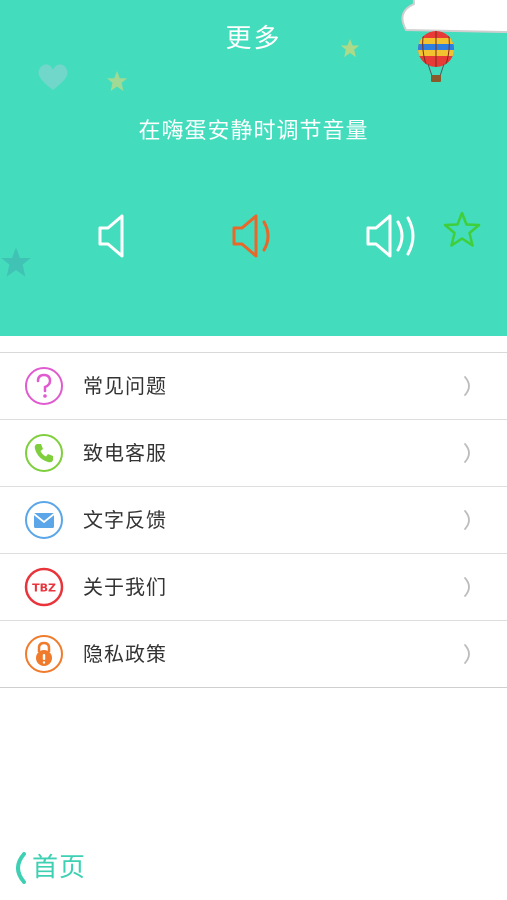 The height and width of the screenshot is (900, 507). What do you see at coordinates (125, 520) in the screenshot?
I see `menu-item-label: 文字反馈` at bounding box center [125, 520].